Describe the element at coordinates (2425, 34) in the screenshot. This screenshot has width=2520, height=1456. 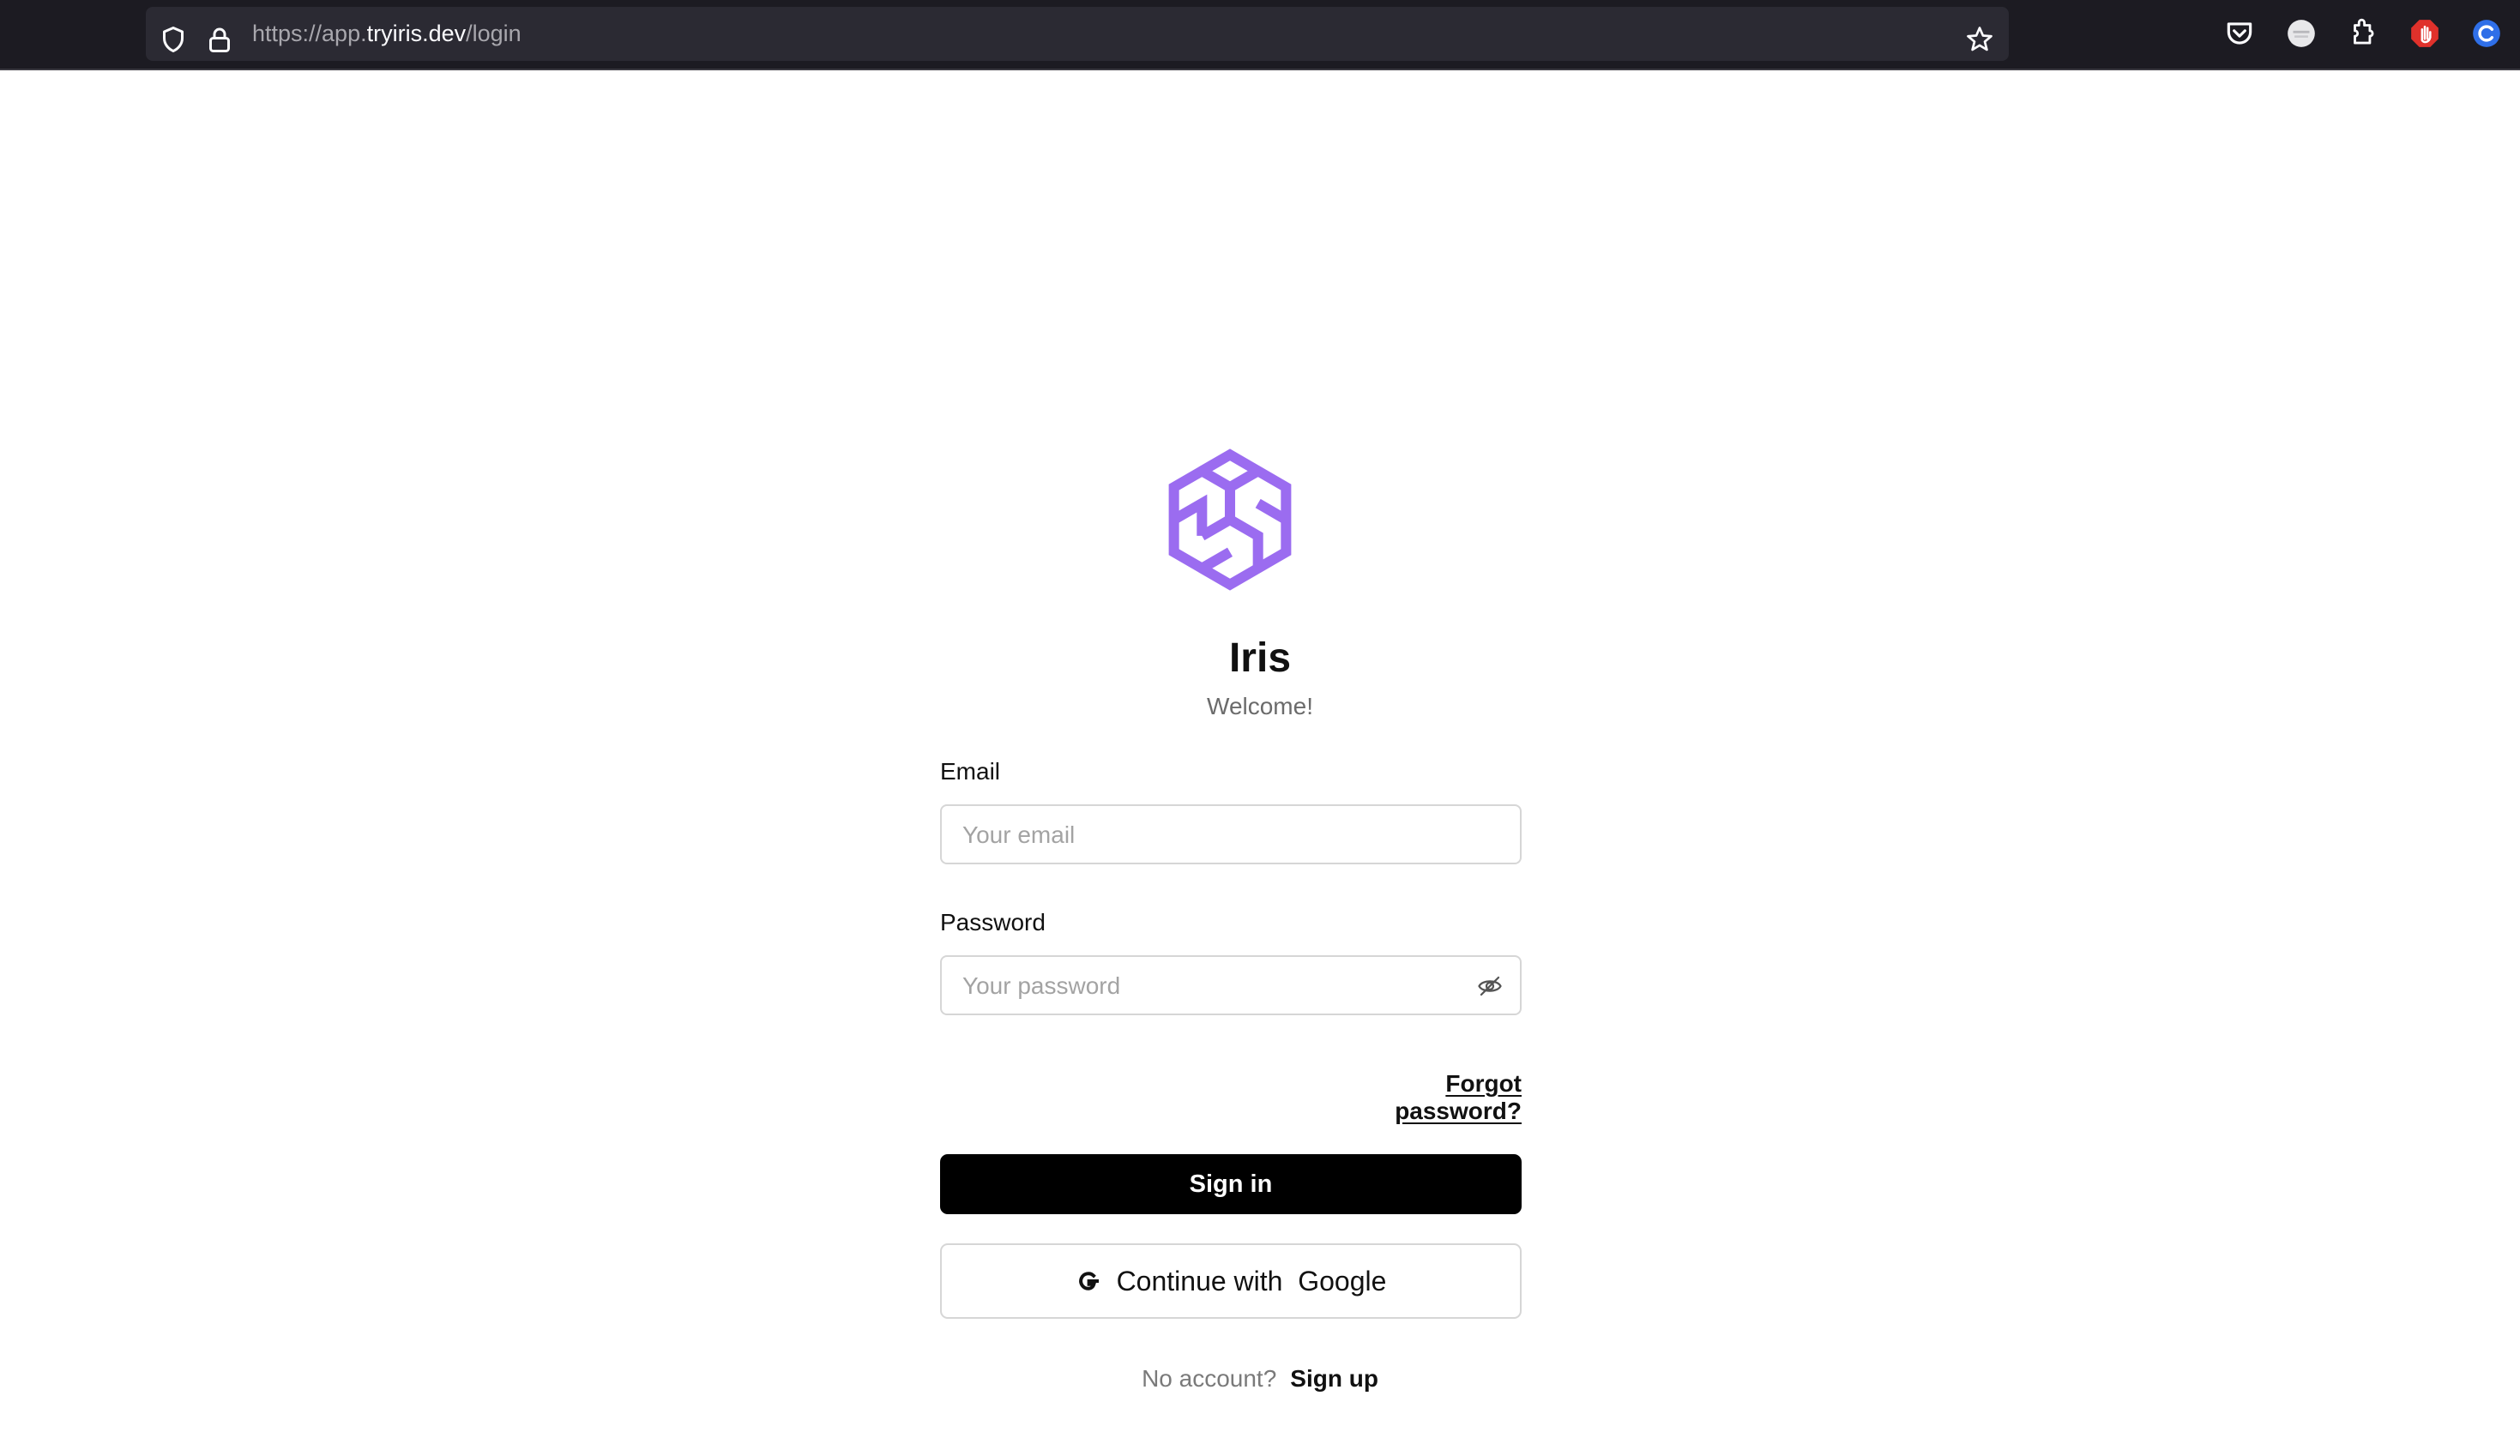
I see `adblock-icon` at that location.